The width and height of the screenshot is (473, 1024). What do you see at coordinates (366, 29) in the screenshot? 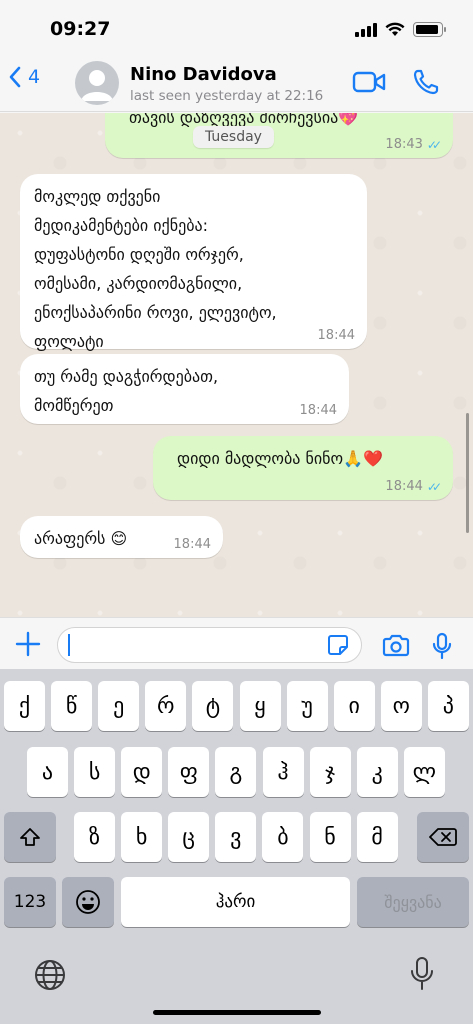
I see `cellular-signal-icon` at bounding box center [366, 29].